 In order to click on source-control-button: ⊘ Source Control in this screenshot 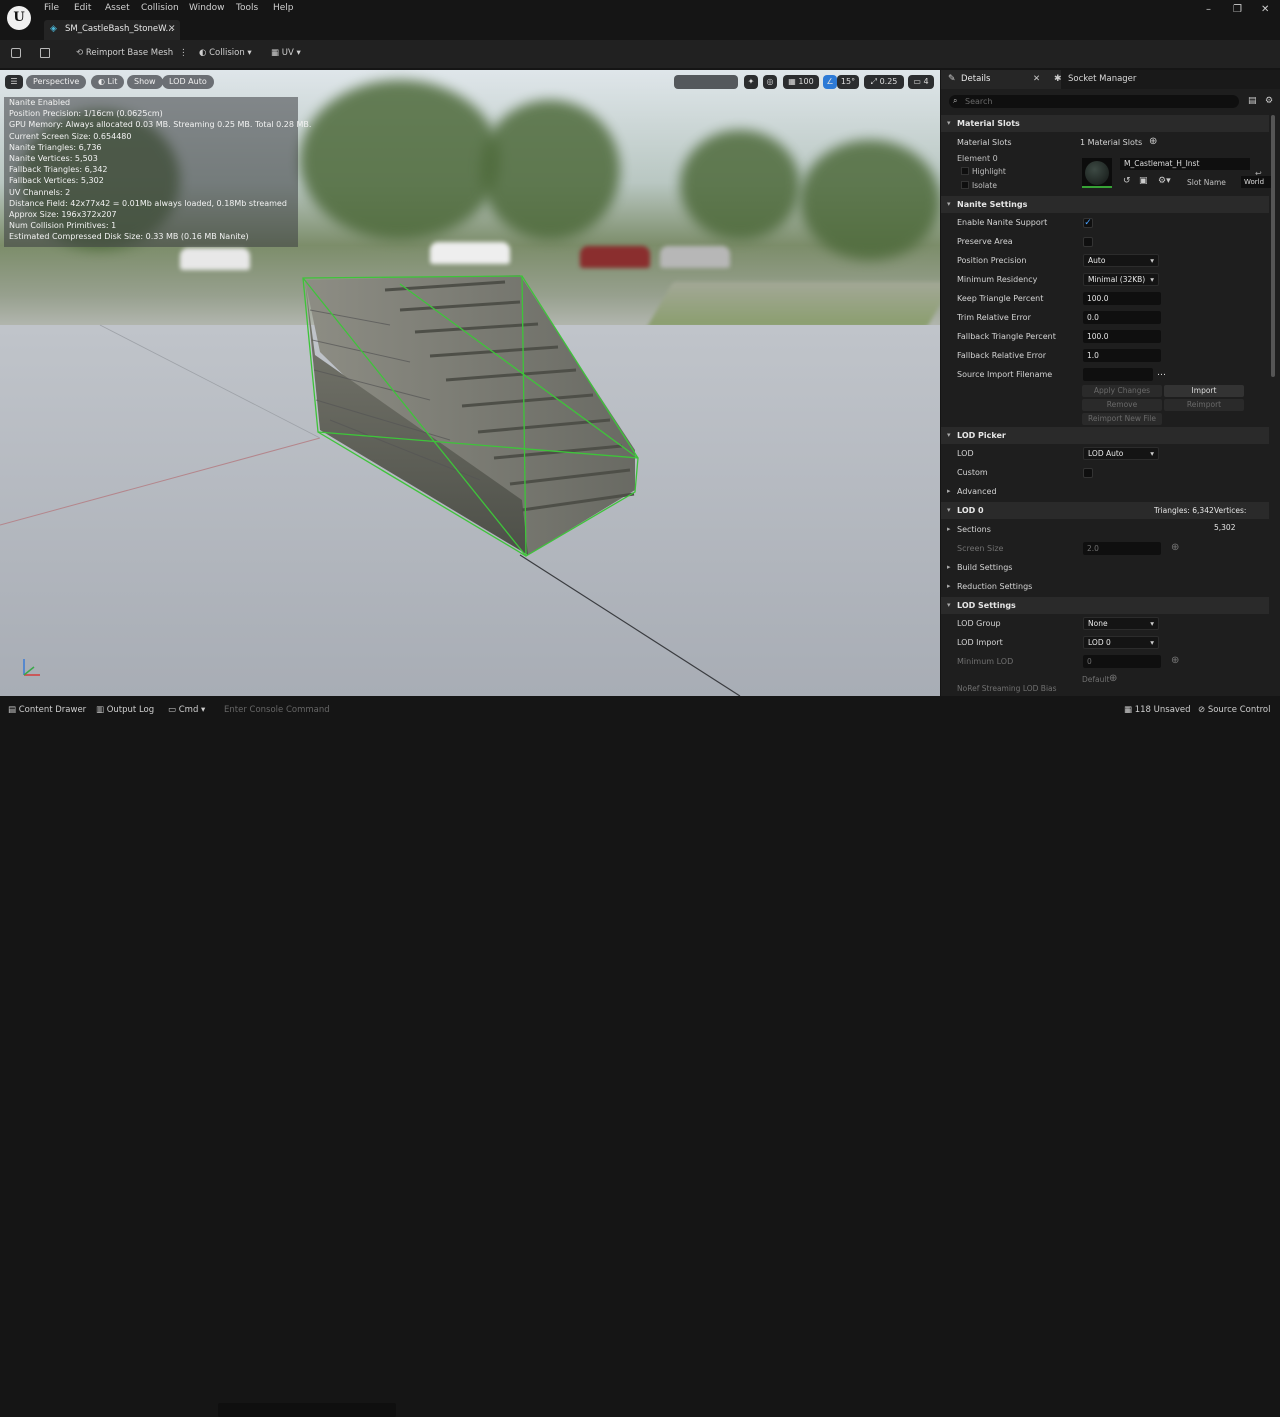, I will do `click(1234, 710)`.